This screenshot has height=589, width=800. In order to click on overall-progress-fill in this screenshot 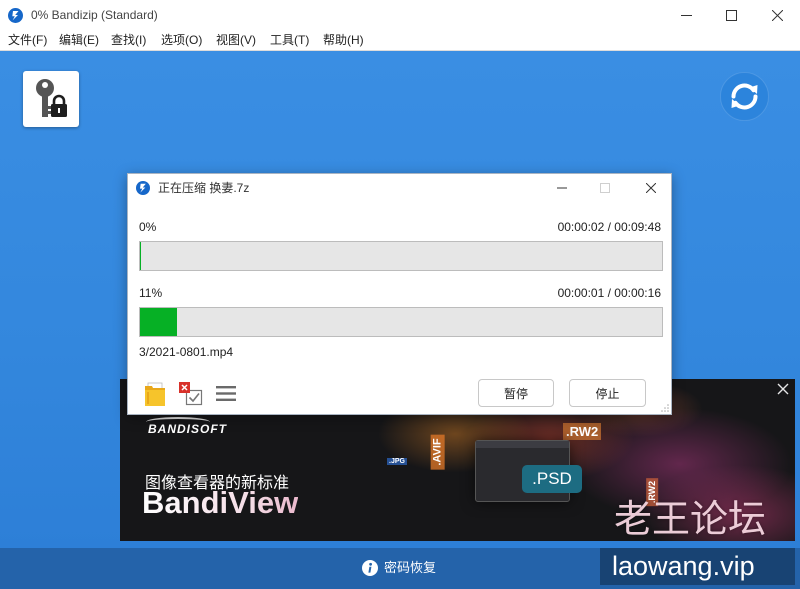, I will do `click(140, 256)`.